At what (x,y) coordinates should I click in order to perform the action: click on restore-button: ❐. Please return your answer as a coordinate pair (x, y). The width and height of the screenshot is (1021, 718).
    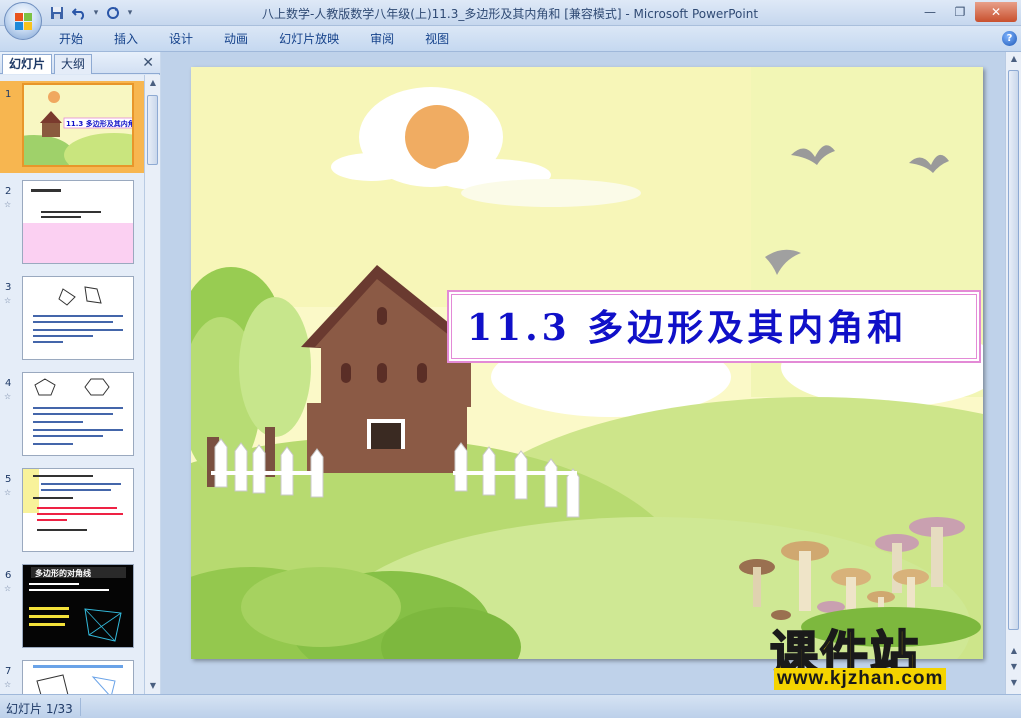
    Looking at the image, I should click on (960, 12).